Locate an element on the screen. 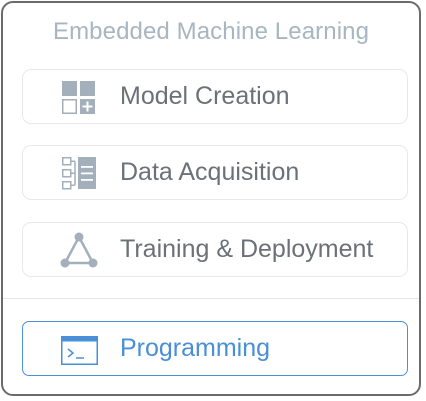  data-list-icon is located at coordinates (79, 173).